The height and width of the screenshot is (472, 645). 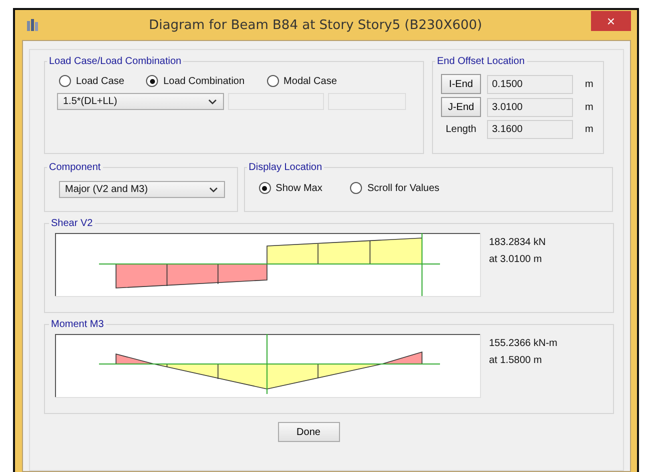 I want to click on radio-option: Modal Case, so click(x=301, y=81).